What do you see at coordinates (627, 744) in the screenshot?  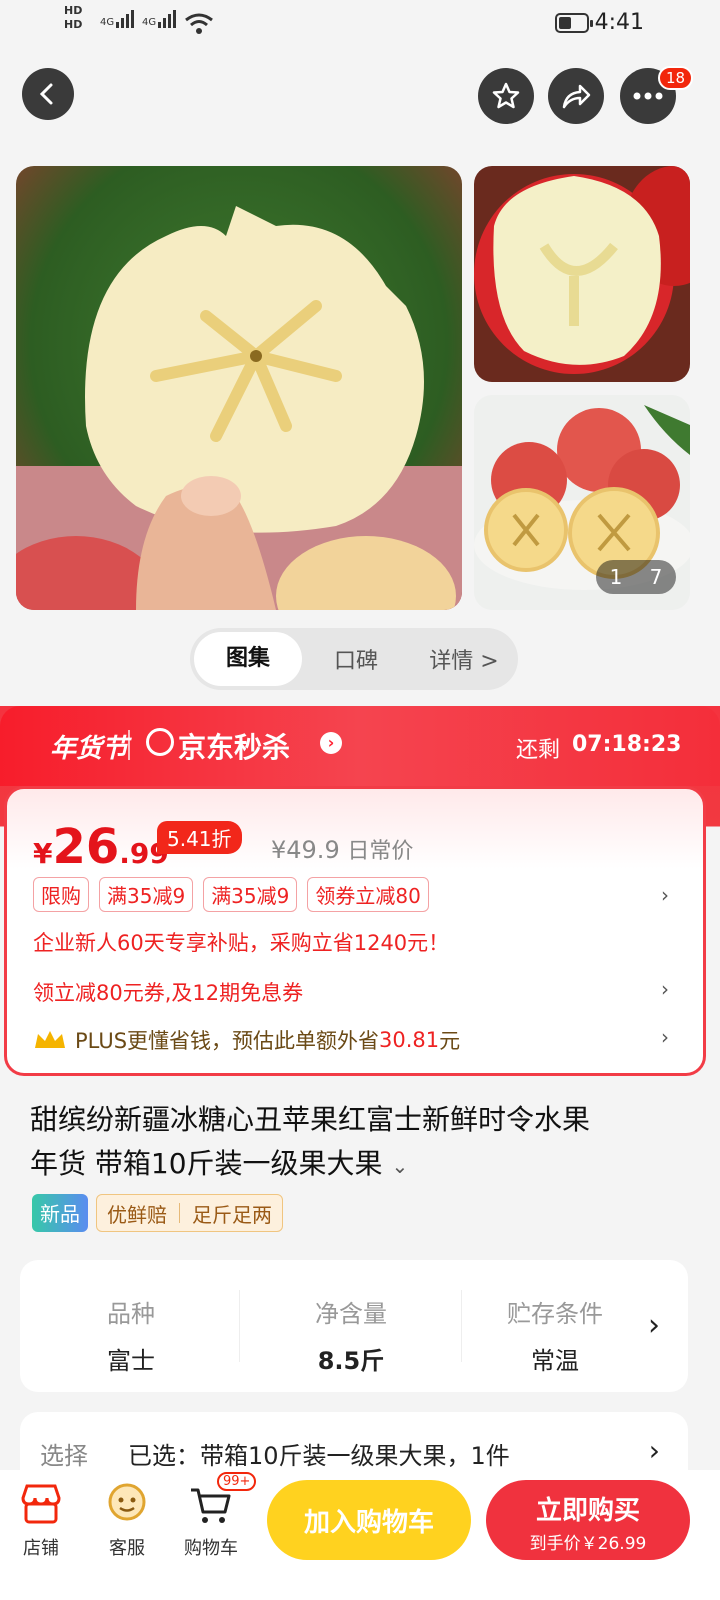 I see `countdown-timer: 07:18:23` at bounding box center [627, 744].